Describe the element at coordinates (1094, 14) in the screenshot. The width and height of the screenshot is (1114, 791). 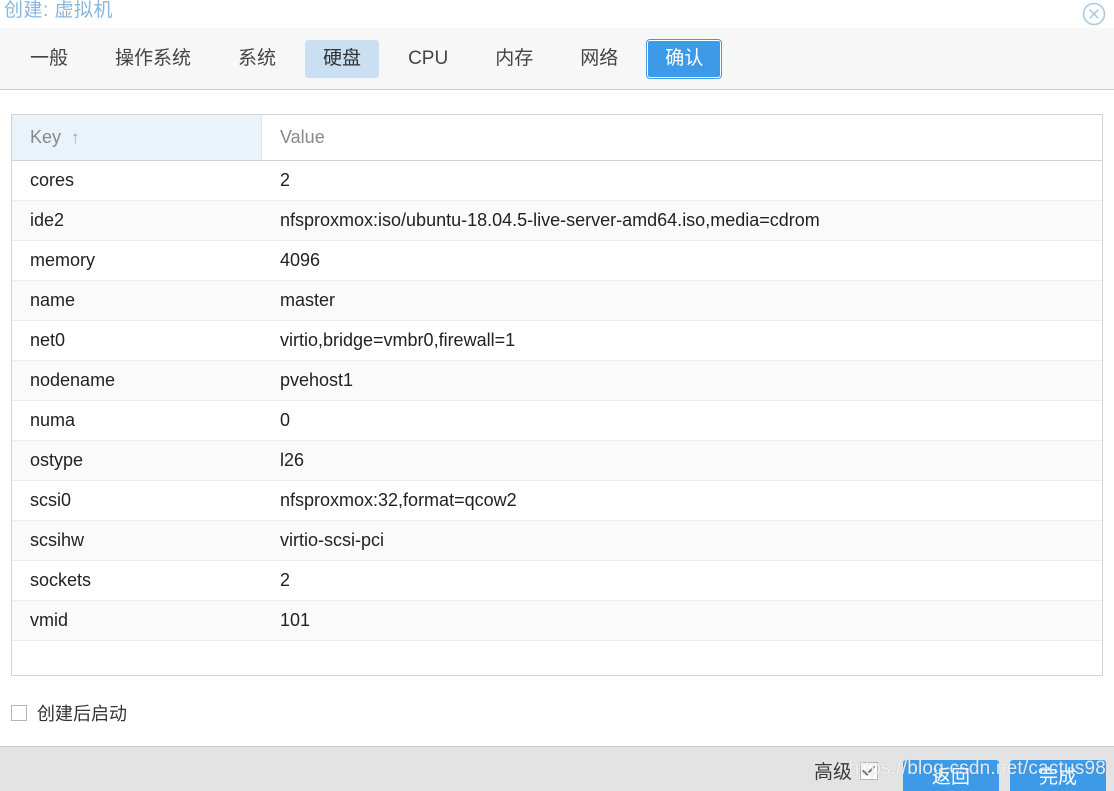
I see `close-circle-icon` at that location.